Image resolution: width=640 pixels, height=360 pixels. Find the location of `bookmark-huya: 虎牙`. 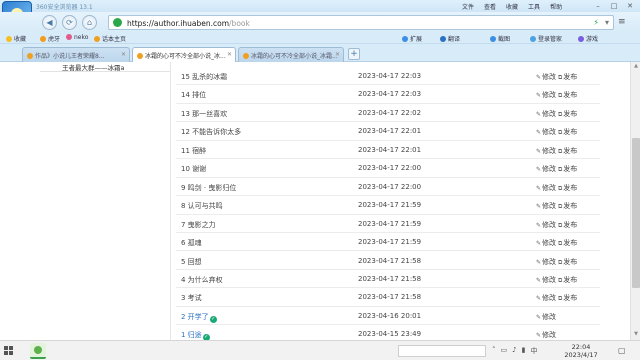

bookmark-huya: 虎牙 is located at coordinates (50, 38).